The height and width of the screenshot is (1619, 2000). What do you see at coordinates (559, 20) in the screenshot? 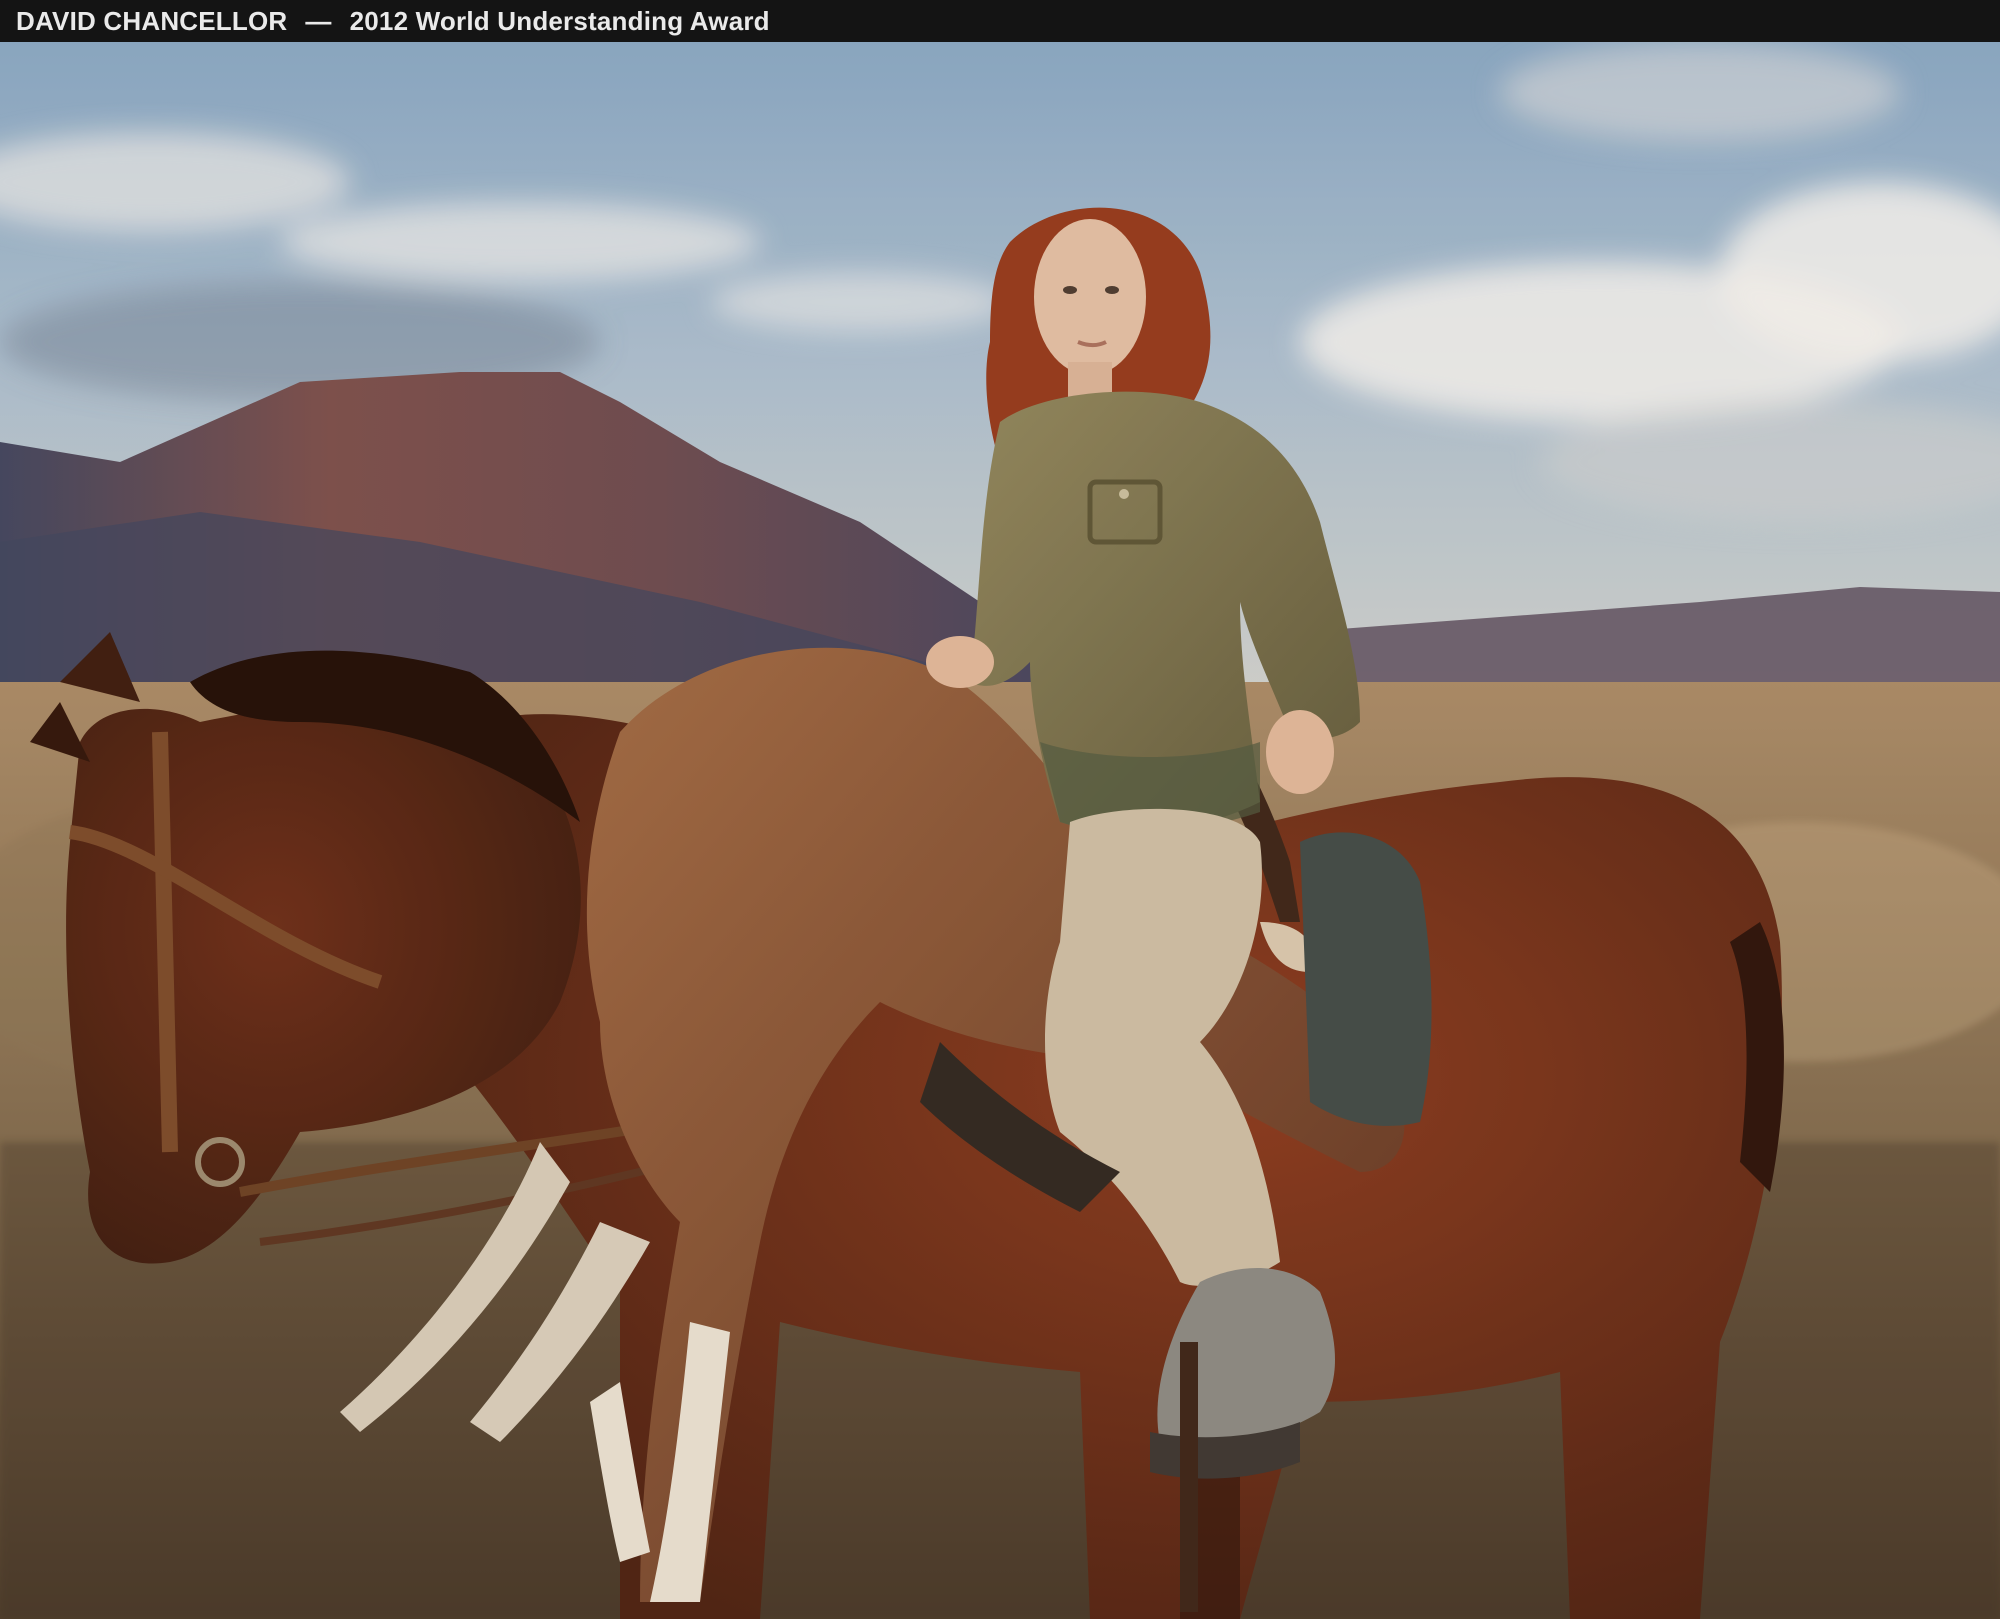
I see `award-title: 2012 World Understanding Award` at bounding box center [559, 20].